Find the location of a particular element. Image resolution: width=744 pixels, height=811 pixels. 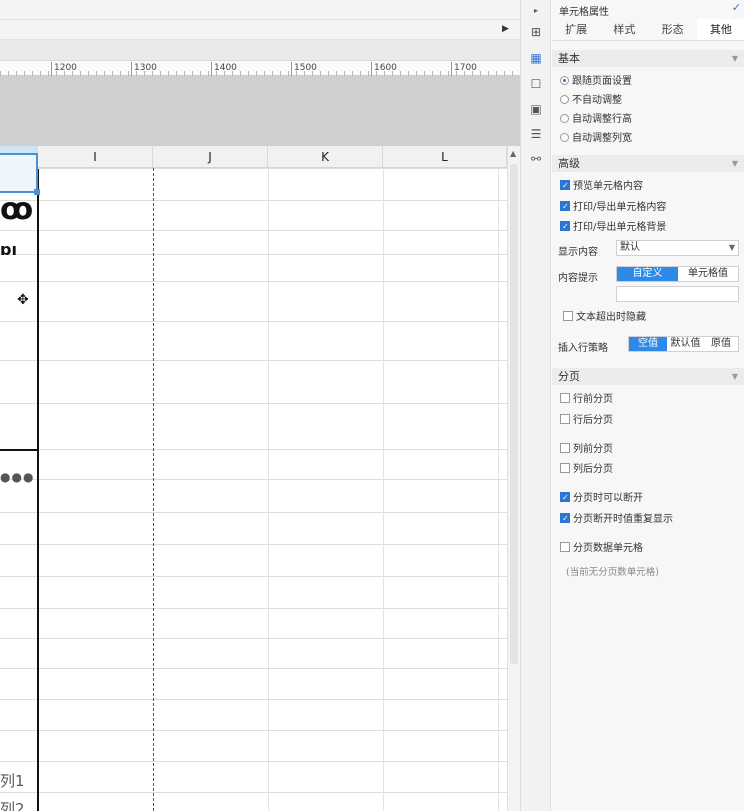

format-painter-icon: ▶ is located at coordinates (507, 29).